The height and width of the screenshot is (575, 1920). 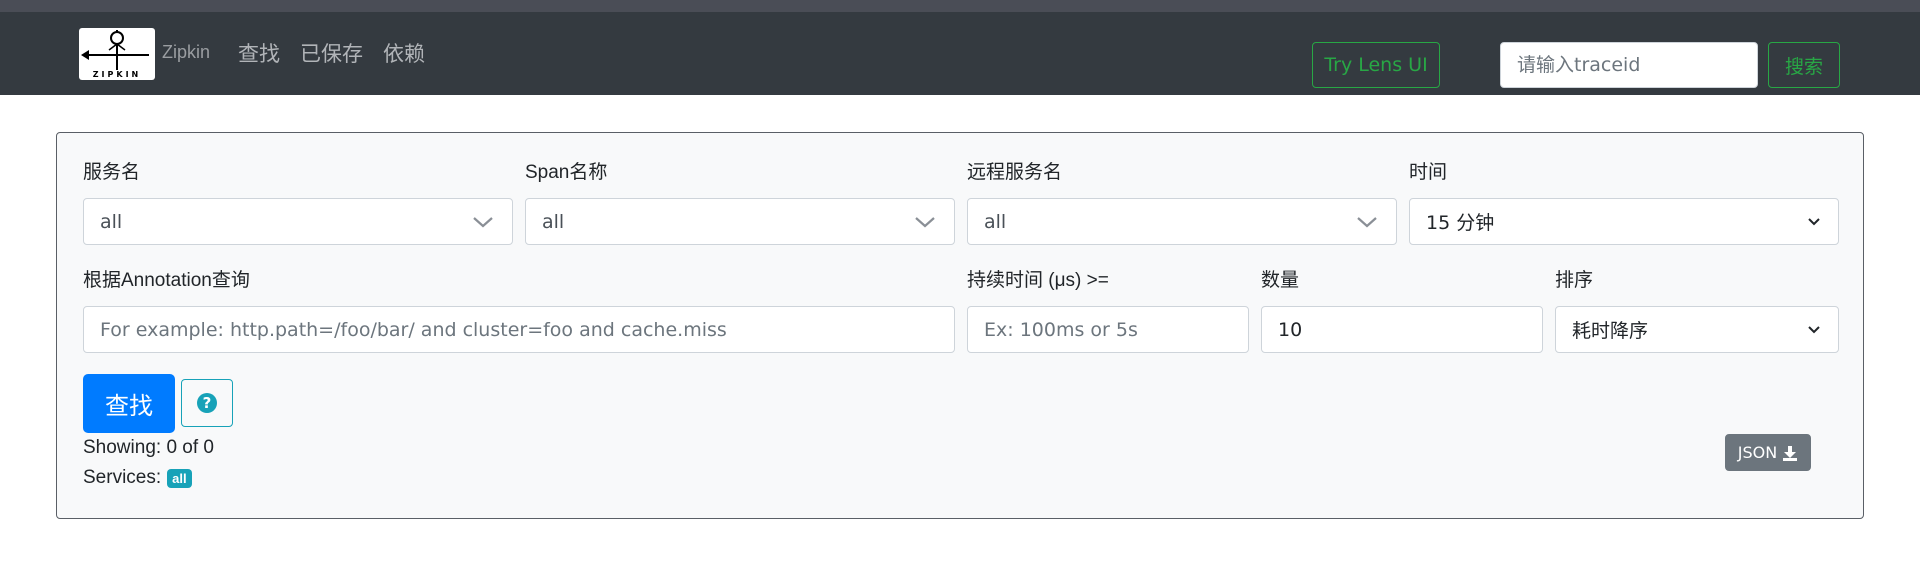 I want to click on help-button: ?, so click(x=207, y=403).